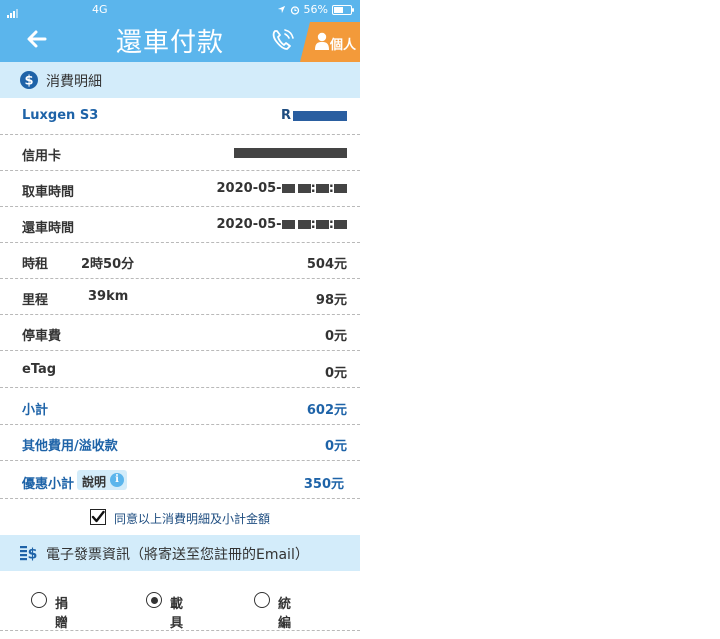  What do you see at coordinates (343, 9) in the screenshot?
I see `battery-icon` at bounding box center [343, 9].